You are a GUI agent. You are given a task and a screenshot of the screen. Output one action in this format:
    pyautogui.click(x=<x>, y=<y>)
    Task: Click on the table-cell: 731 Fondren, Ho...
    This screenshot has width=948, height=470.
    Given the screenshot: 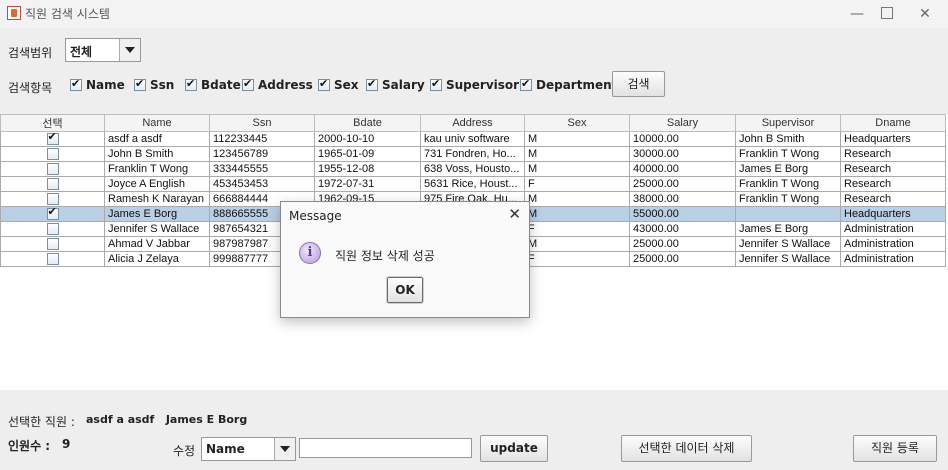 What is the action you would take?
    pyautogui.click(x=472, y=154)
    